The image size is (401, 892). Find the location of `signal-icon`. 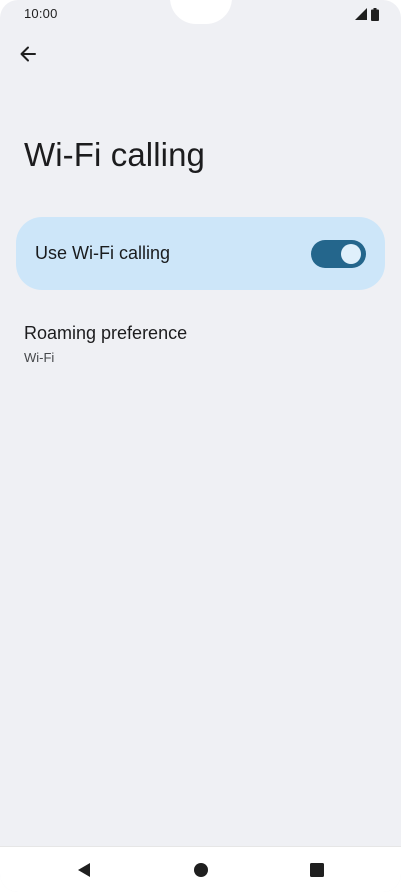

signal-icon is located at coordinates (361, 14).